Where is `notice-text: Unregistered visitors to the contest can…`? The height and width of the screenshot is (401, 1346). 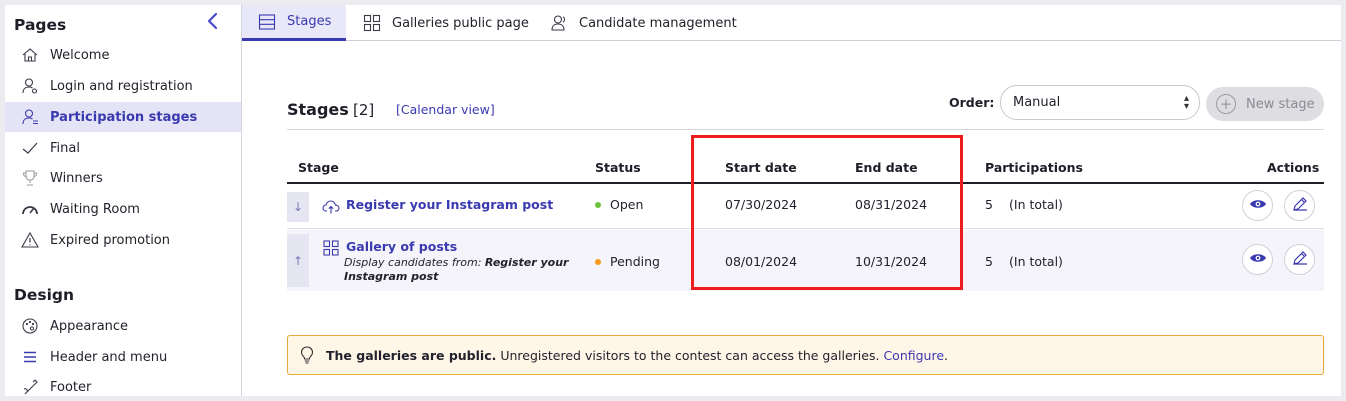
notice-text: Unregistered visitors to the contest can… is located at coordinates (690, 355).